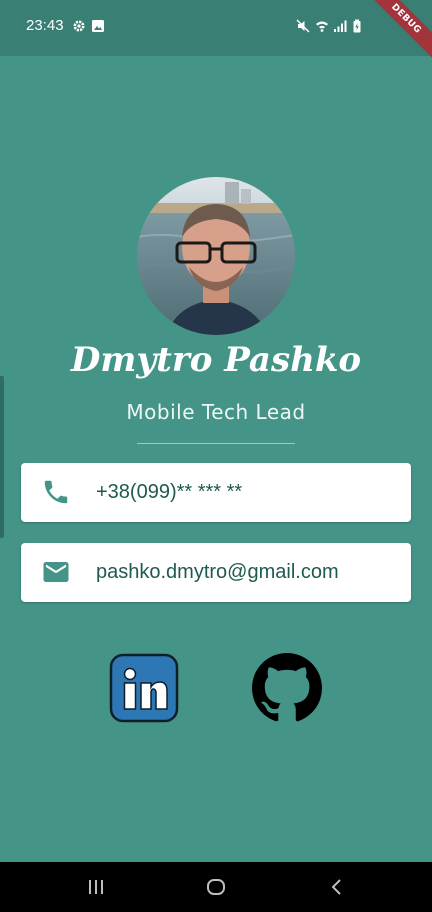 The height and width of the screenshot is (912, 432). Describe the element at coordinates (98, 26) in the screenshot. I see `image-icon` at that location.